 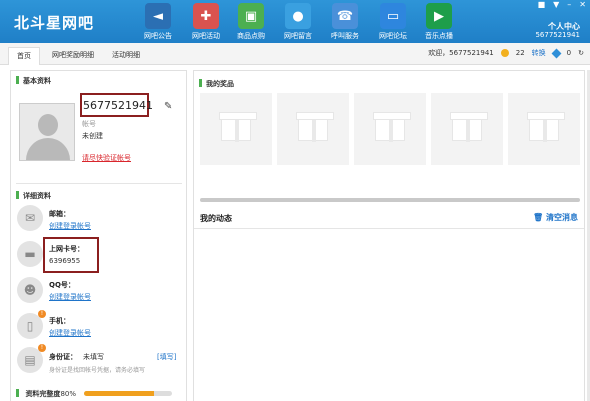 I want to click on shirt-icon: ▼, so click(x=556, y=4).